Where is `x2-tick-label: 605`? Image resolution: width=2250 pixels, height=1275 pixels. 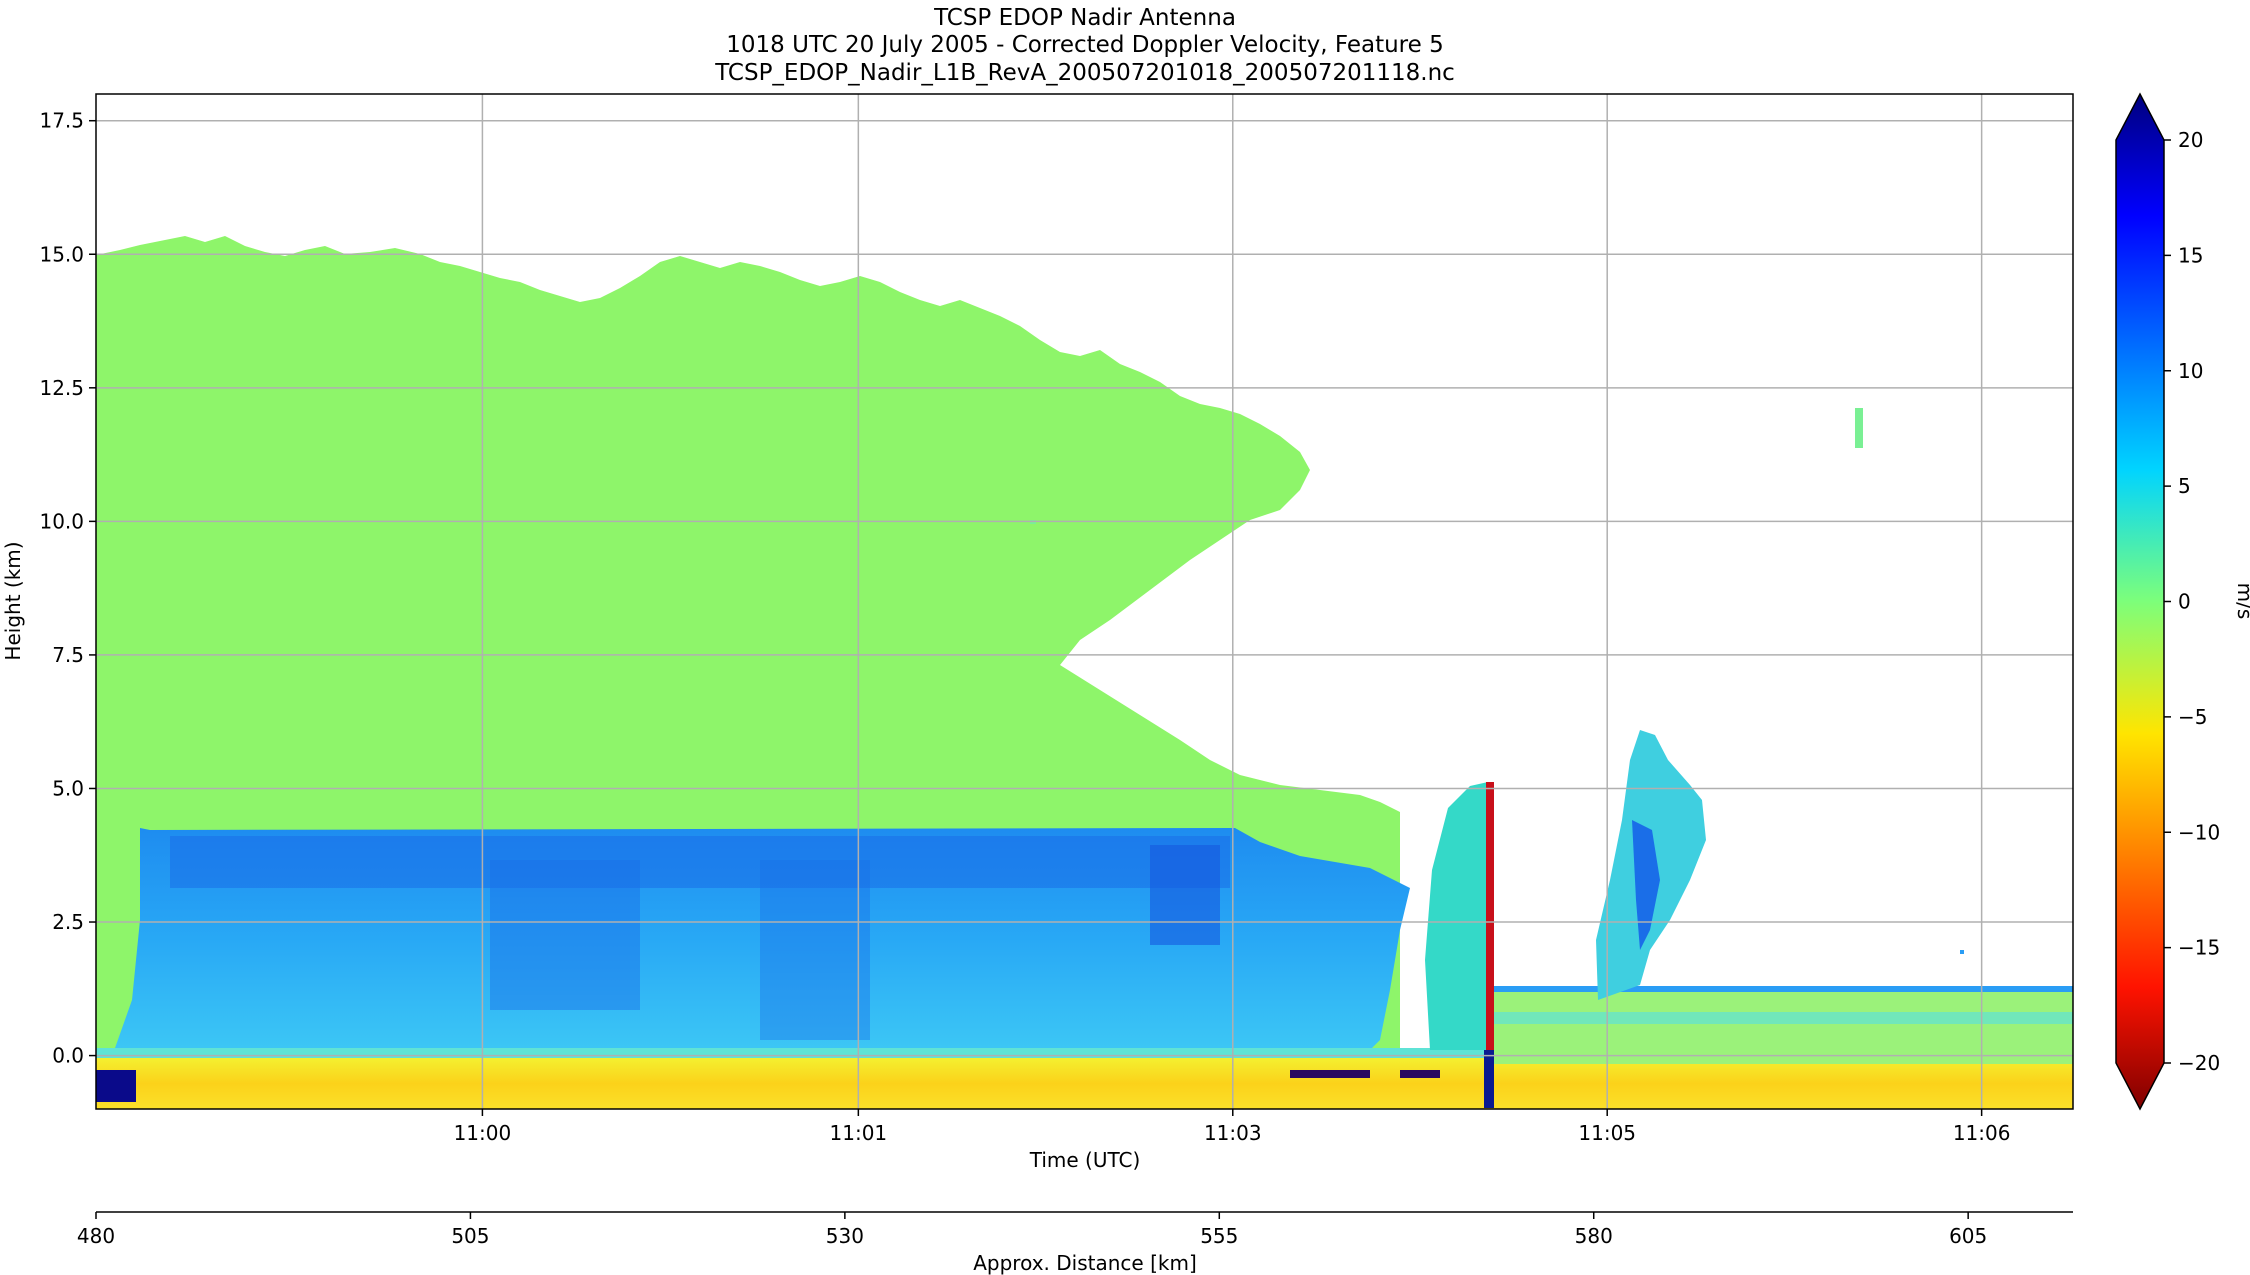 x2-tick-label: 605 is located at coordinates (1968, 1236).